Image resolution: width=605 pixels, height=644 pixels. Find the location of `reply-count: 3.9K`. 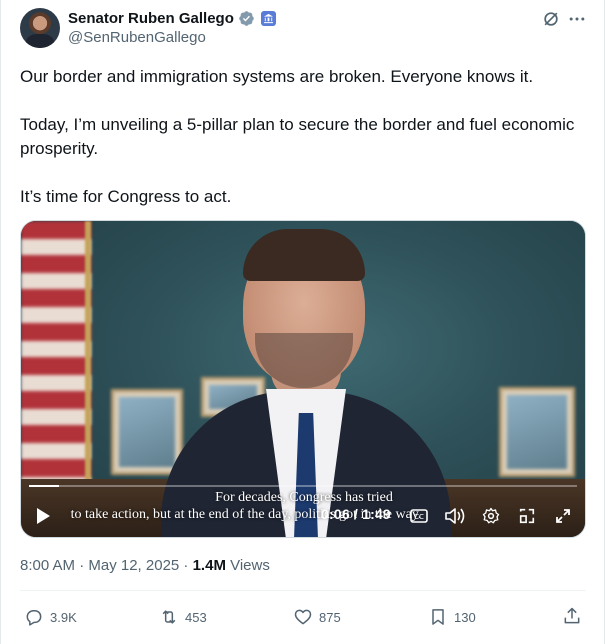

reply-count: 3.9K is located at coordinates (63, 617).